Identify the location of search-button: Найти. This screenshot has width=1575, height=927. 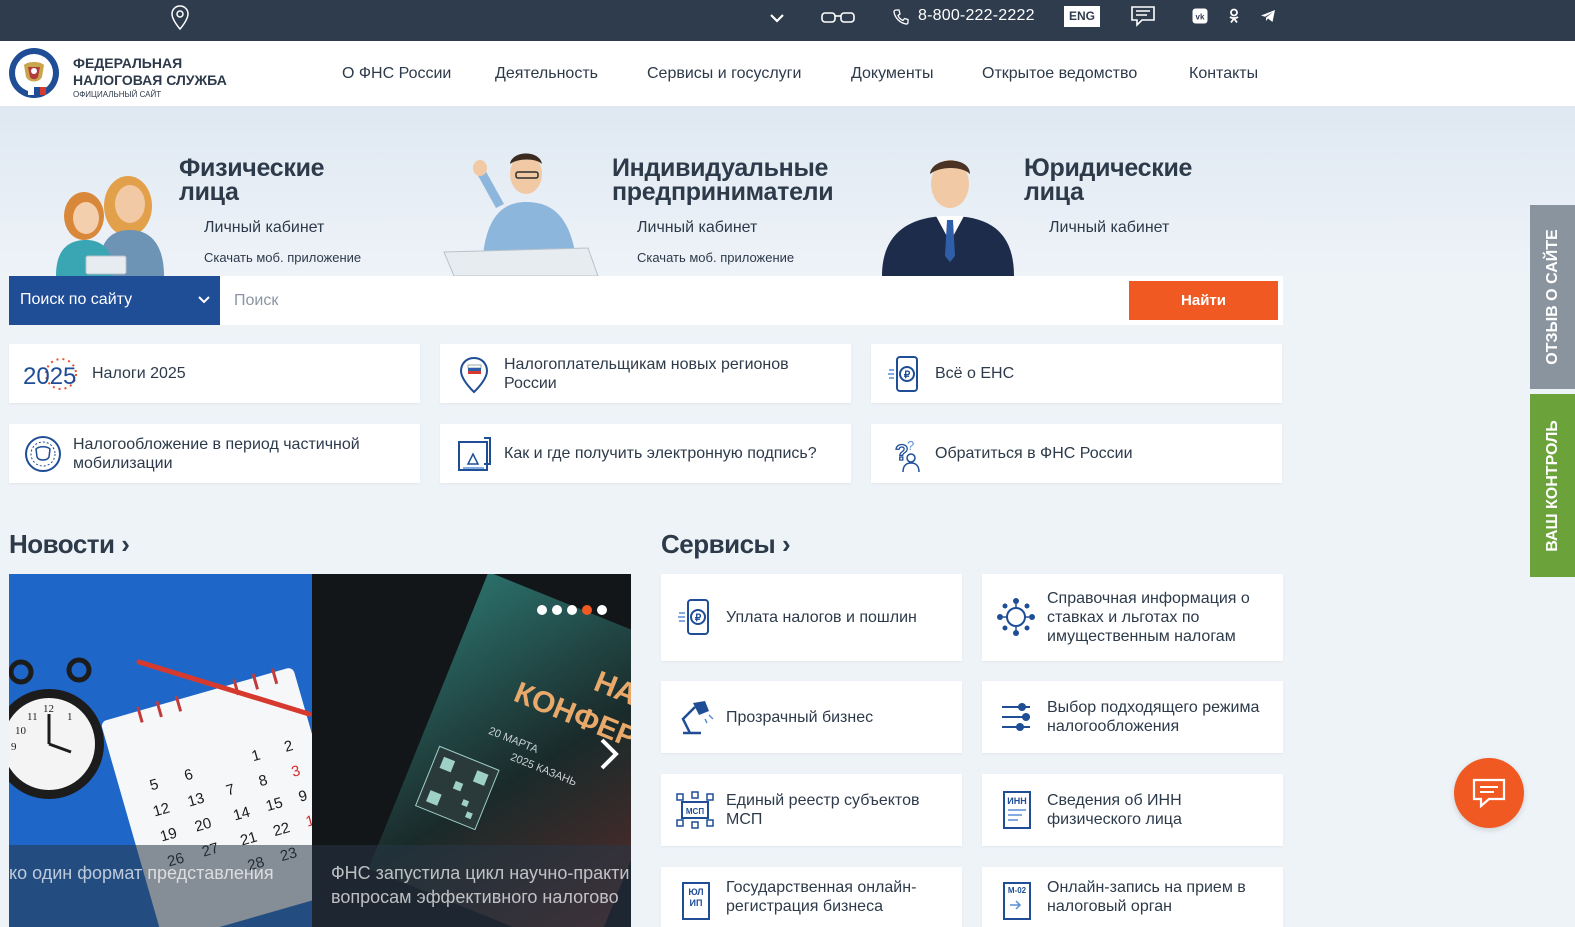
(1203, 300).